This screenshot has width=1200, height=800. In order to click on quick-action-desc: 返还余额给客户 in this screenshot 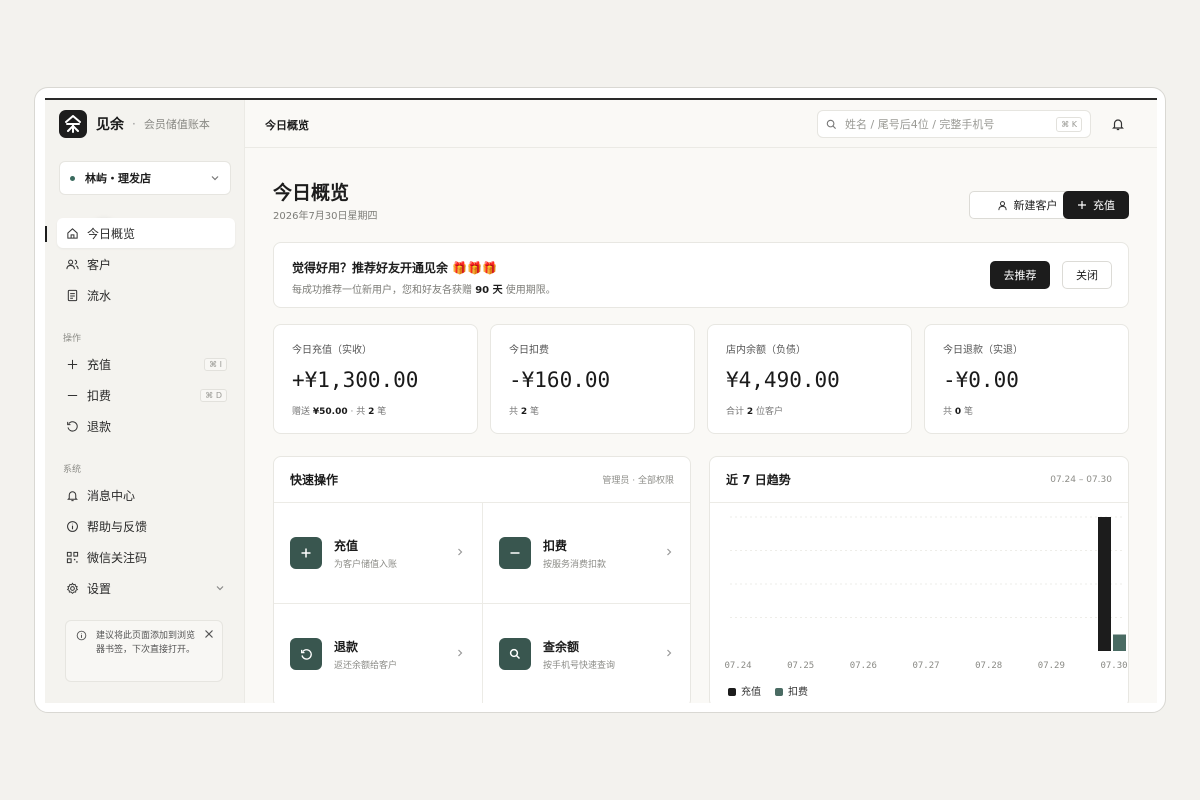, I will do `click(366, 665)`.